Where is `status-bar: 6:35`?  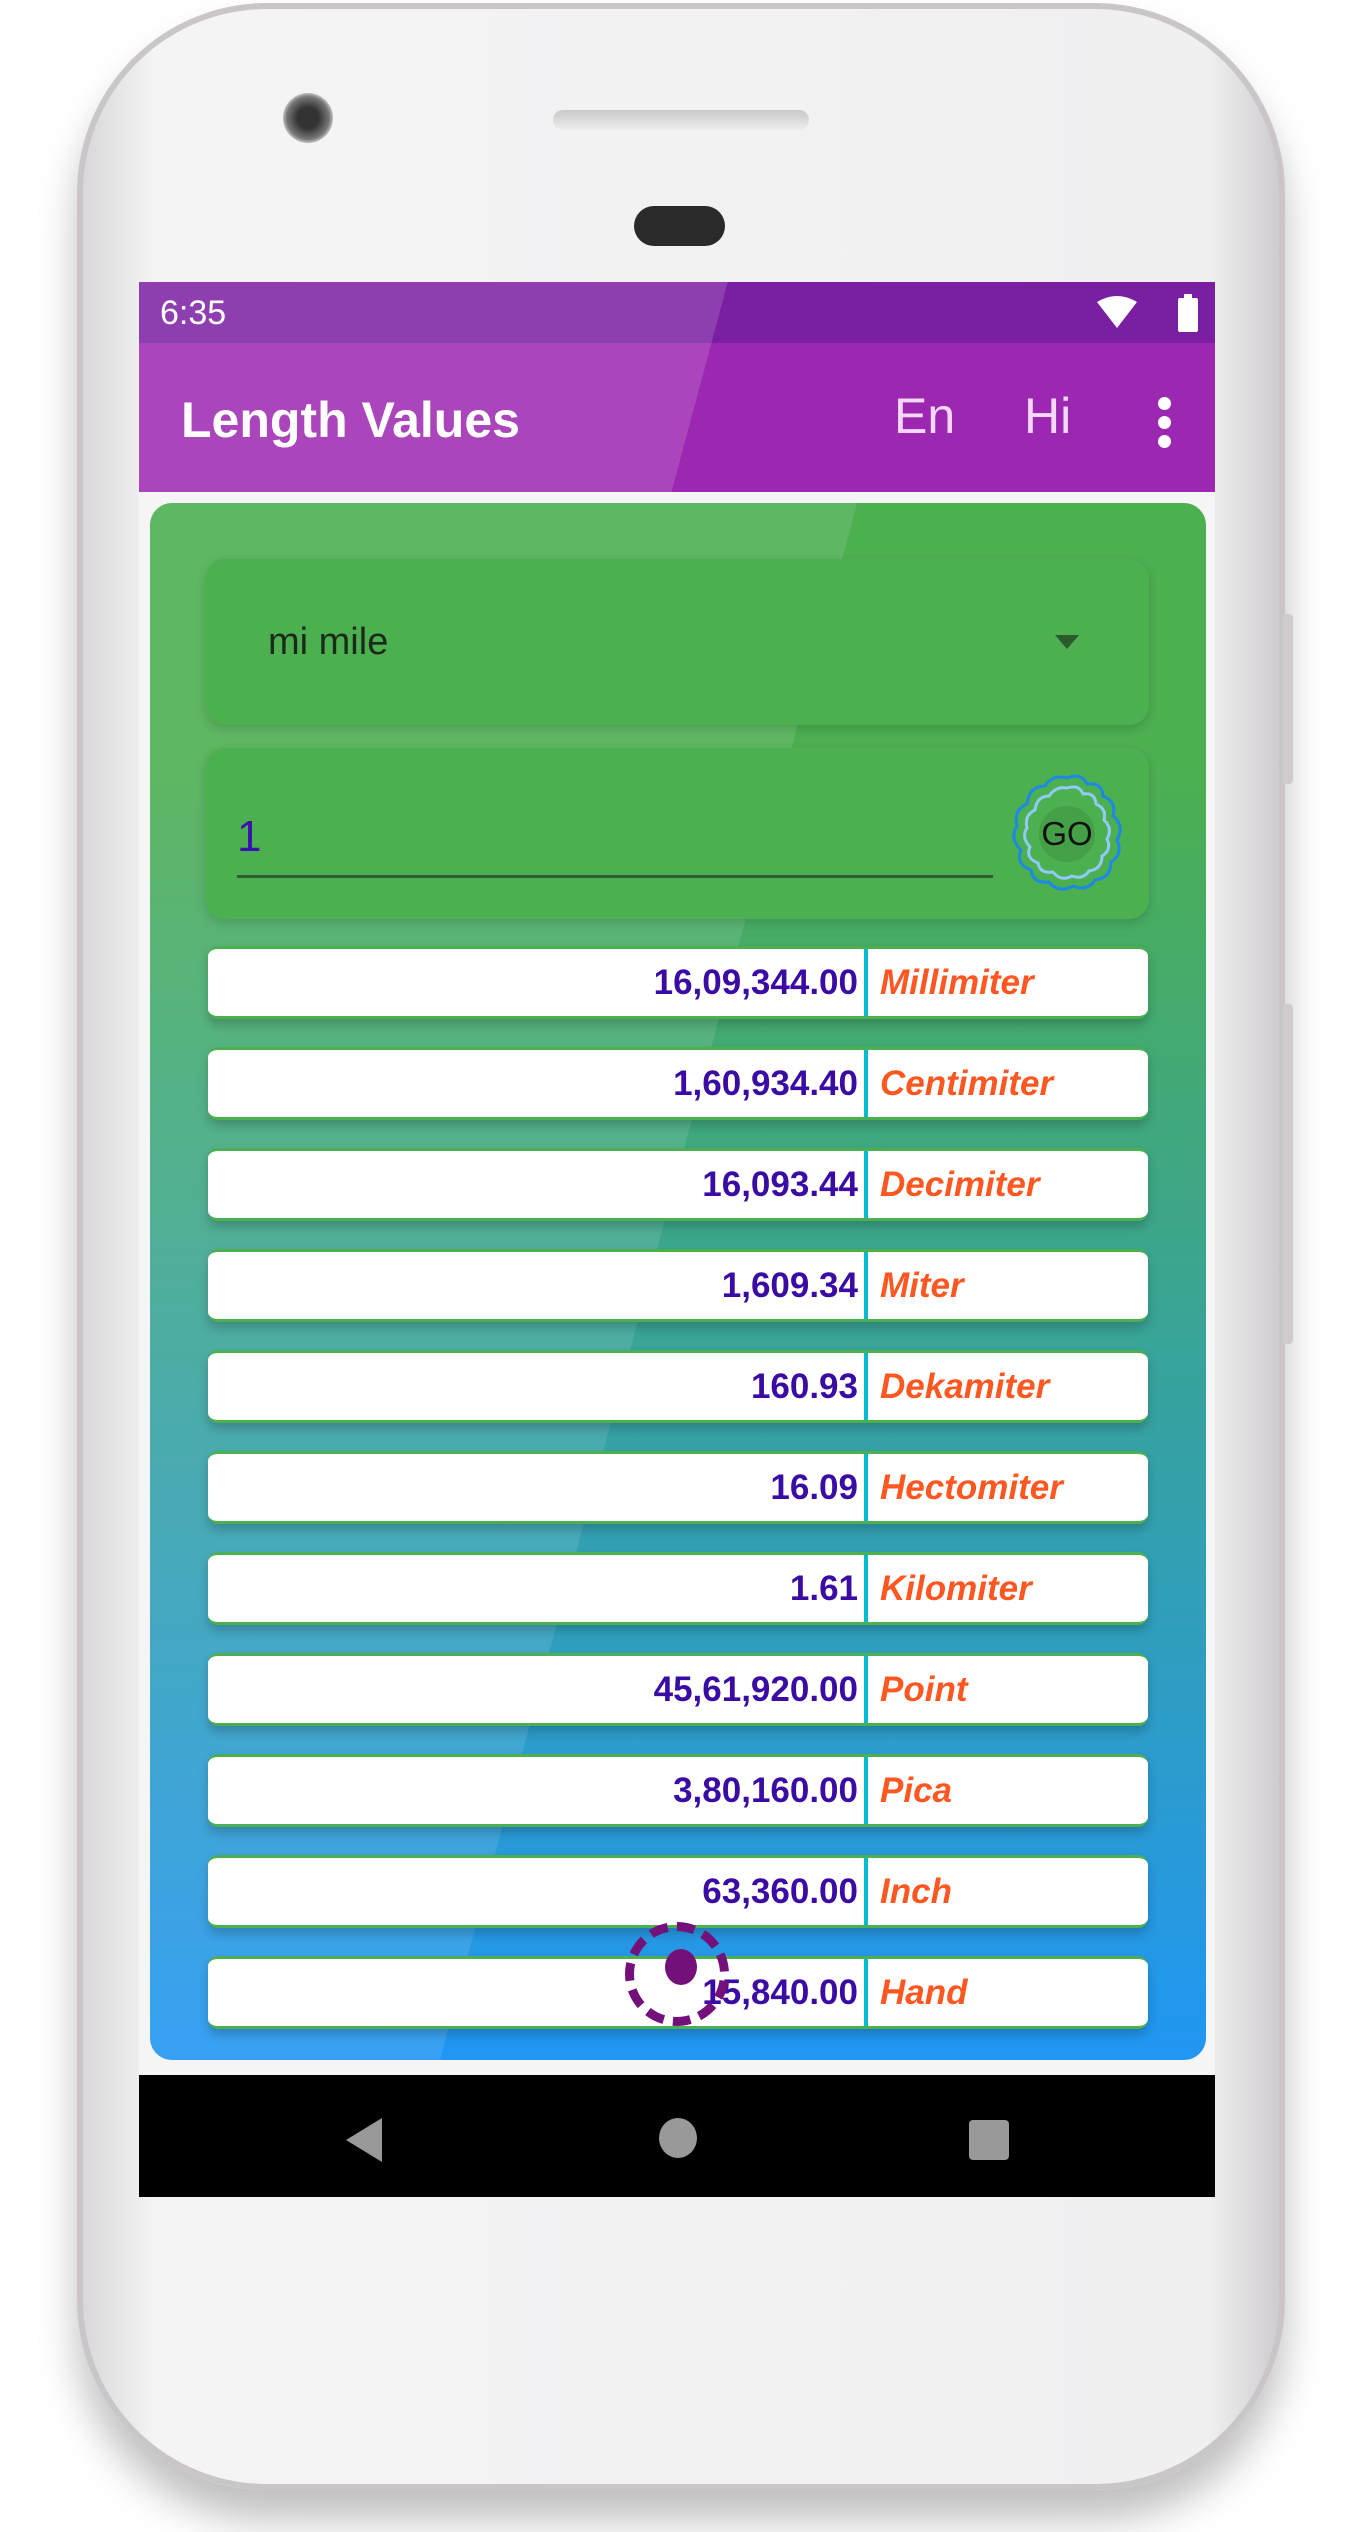
status-bar: 6:35 is located at coordinates (677, 312).